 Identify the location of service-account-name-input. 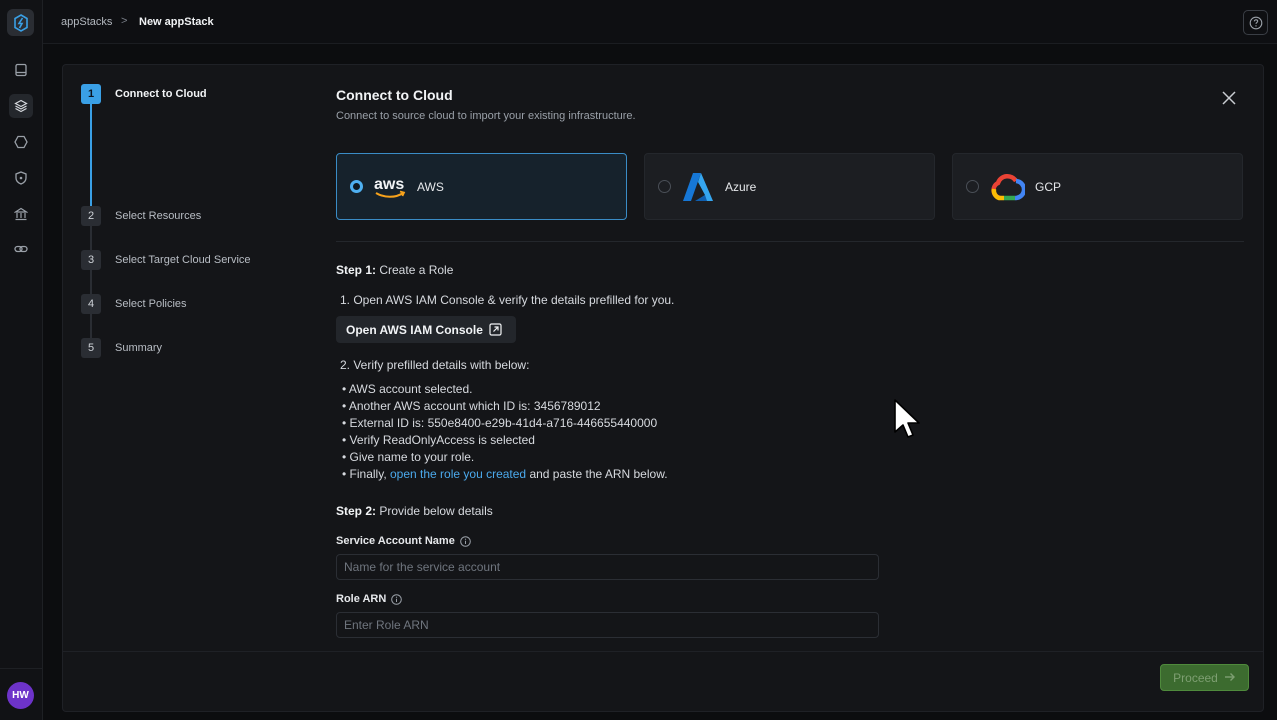
(607, 567).